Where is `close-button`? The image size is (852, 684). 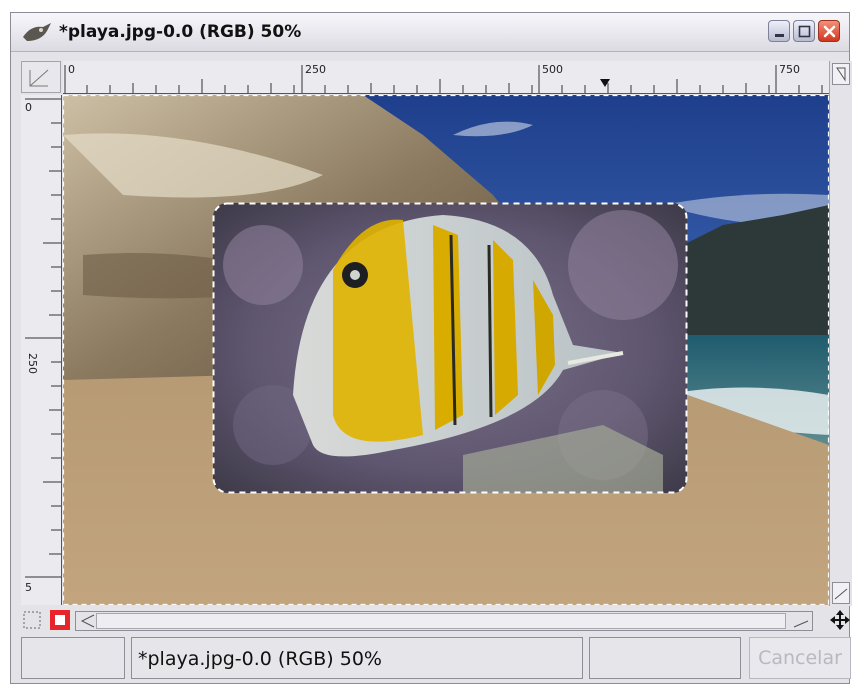 close-button is located at coordinates (829, 31).